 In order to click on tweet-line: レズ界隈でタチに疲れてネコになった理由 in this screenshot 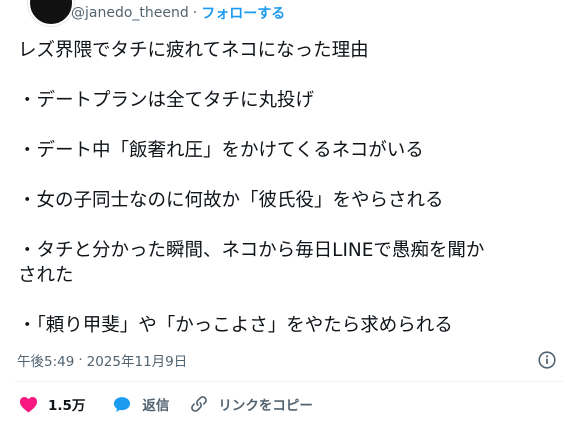, I will do `click(193, 50)`.